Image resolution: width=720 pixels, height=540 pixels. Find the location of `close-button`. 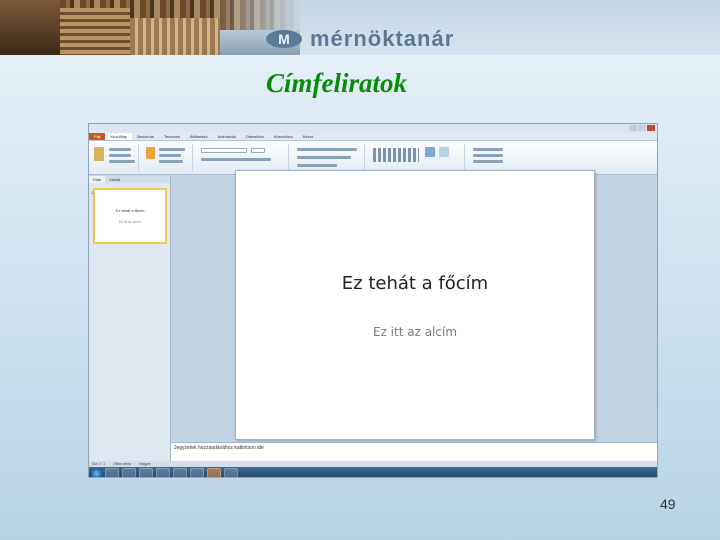

close-button is located at coordinates (651, 128).